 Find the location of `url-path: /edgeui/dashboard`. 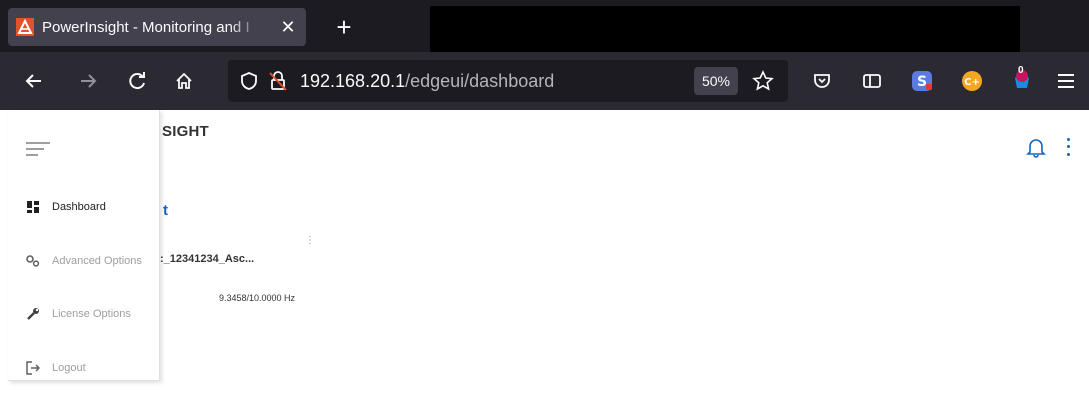

url-path: /edgeui/dashboard is located at coordinates (480, 81).